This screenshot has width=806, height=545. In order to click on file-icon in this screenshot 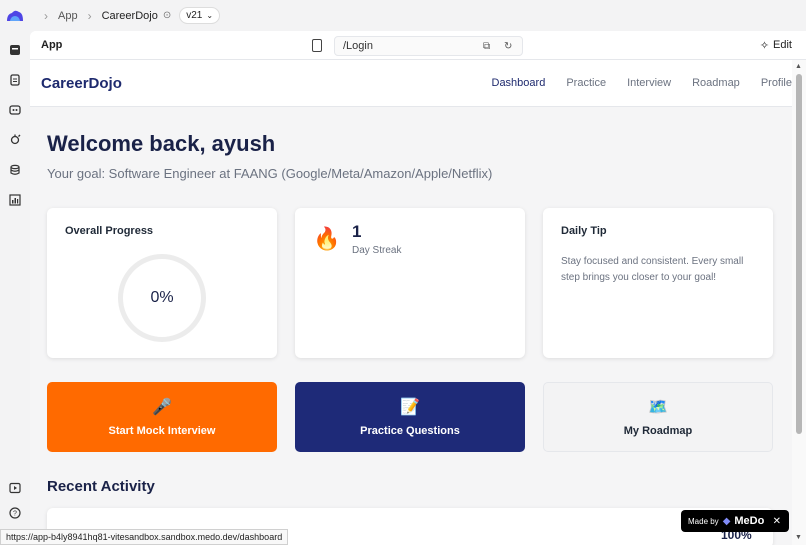, I will do `click(15, 80)`.